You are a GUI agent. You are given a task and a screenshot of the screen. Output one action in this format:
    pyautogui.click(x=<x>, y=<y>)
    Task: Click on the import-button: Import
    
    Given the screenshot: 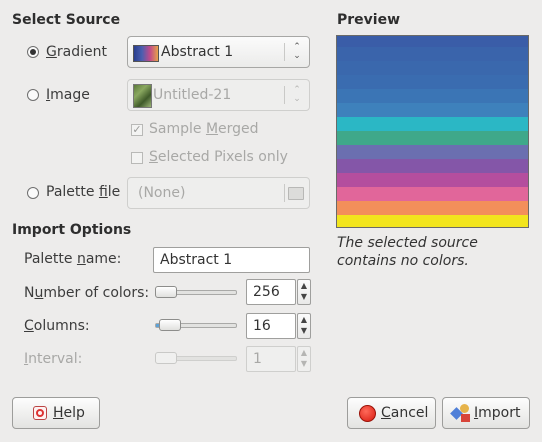 What is the action you would take?
    pyautogui.click(x=486, y=413)
    